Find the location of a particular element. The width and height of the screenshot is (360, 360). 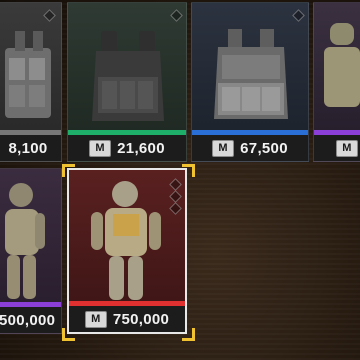

price-value: 8,100 is located at coordinates (28, 148).